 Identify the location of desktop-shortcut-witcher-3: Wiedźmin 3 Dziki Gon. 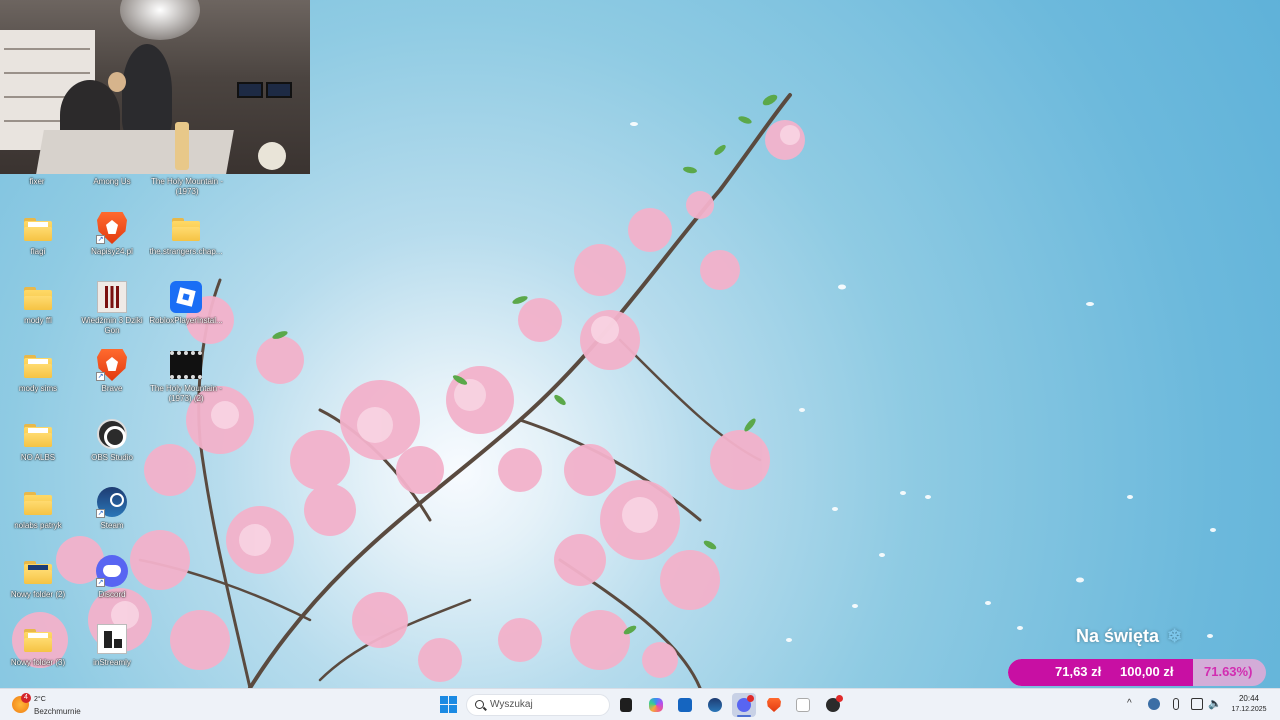
(112, 312).